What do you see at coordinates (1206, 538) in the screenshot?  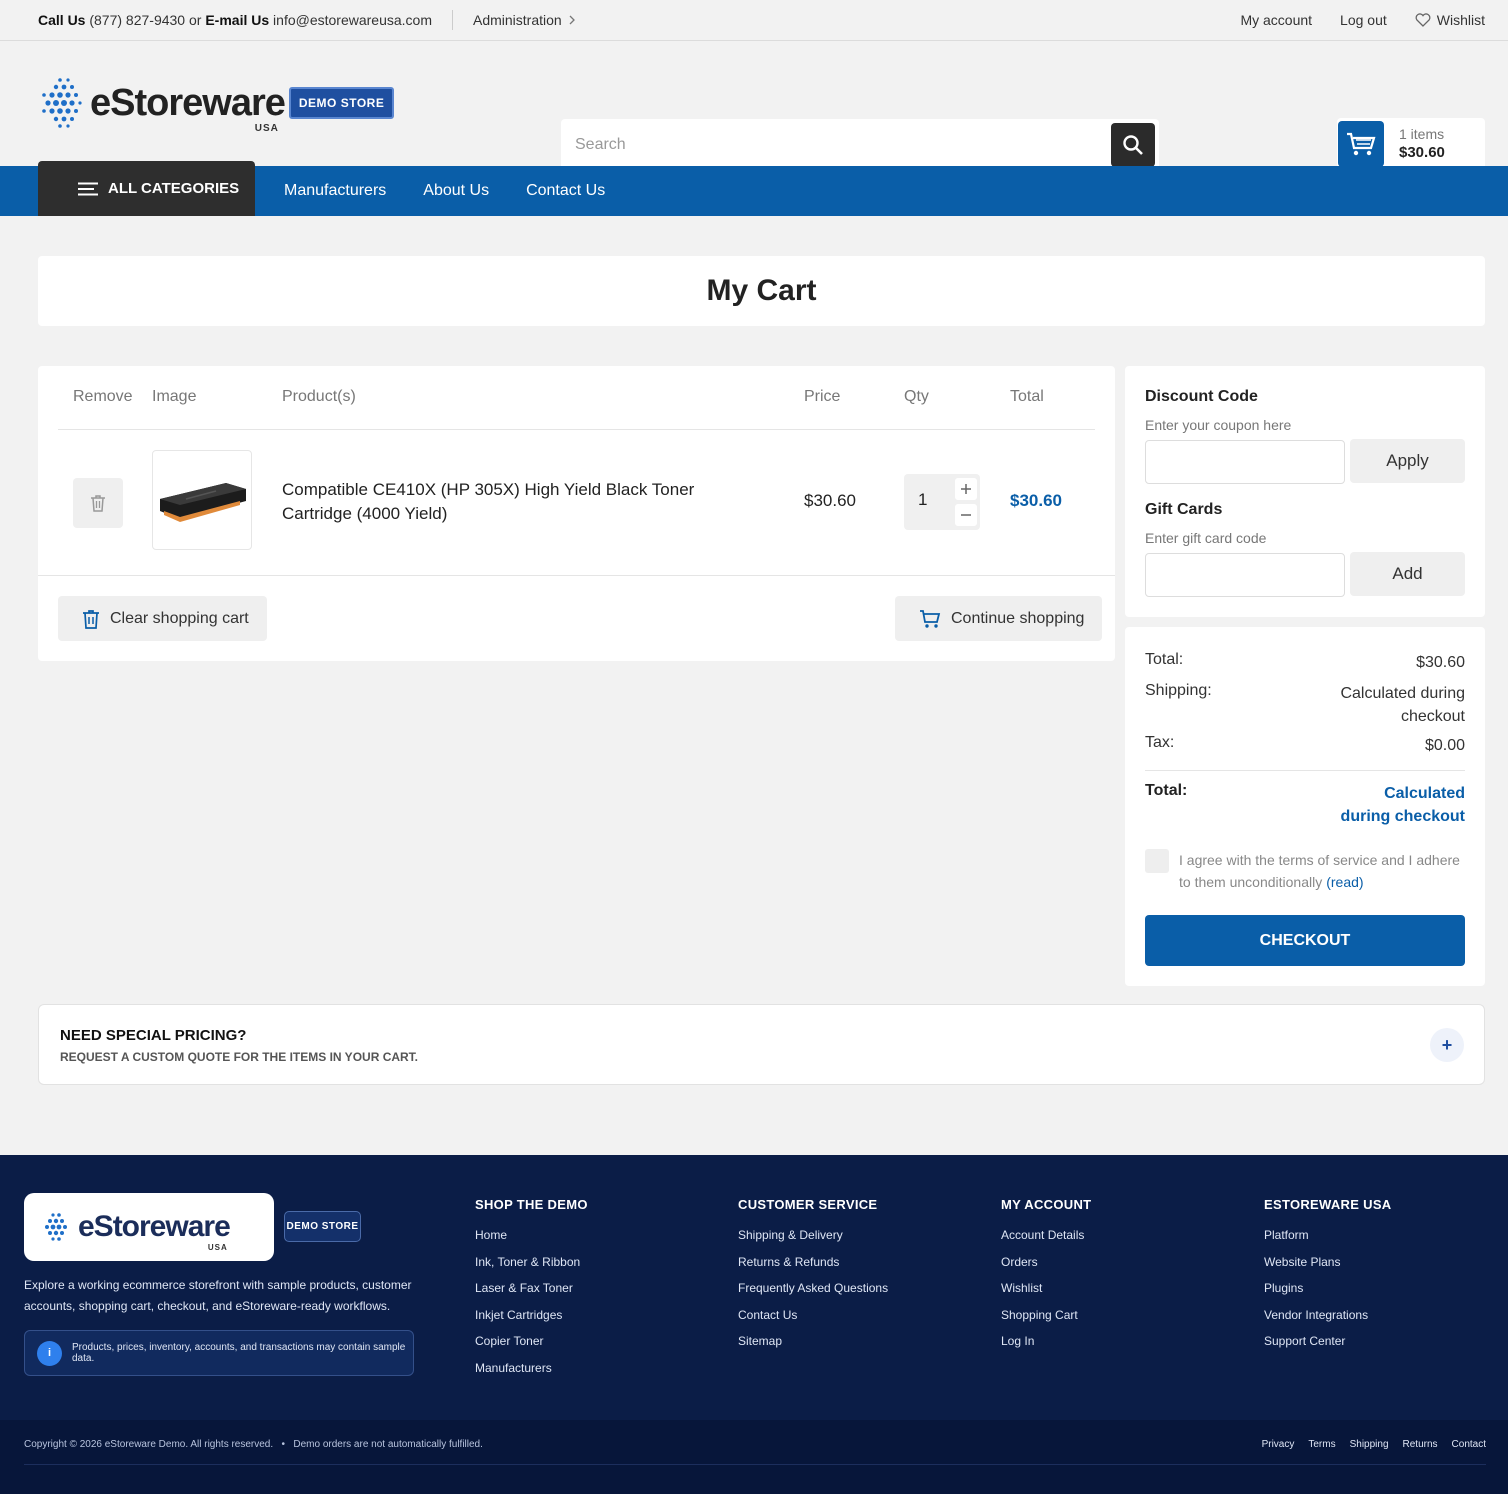 I see `gift-card-hint: Enter gift card code` at bounding box center [1206, 538].